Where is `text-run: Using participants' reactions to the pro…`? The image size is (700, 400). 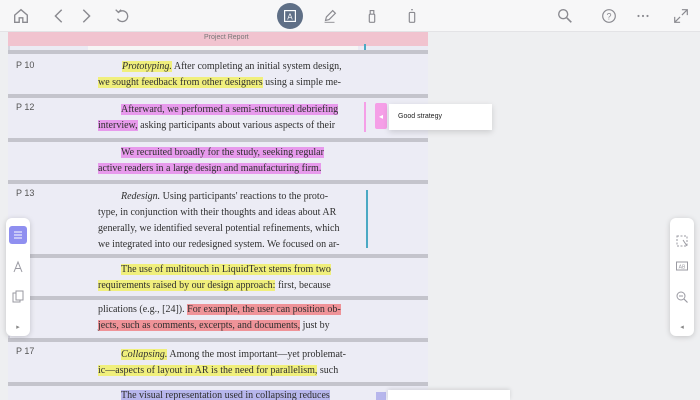 text-run: Using participants' reactions to the pro… is located at coordinates (244, 196).